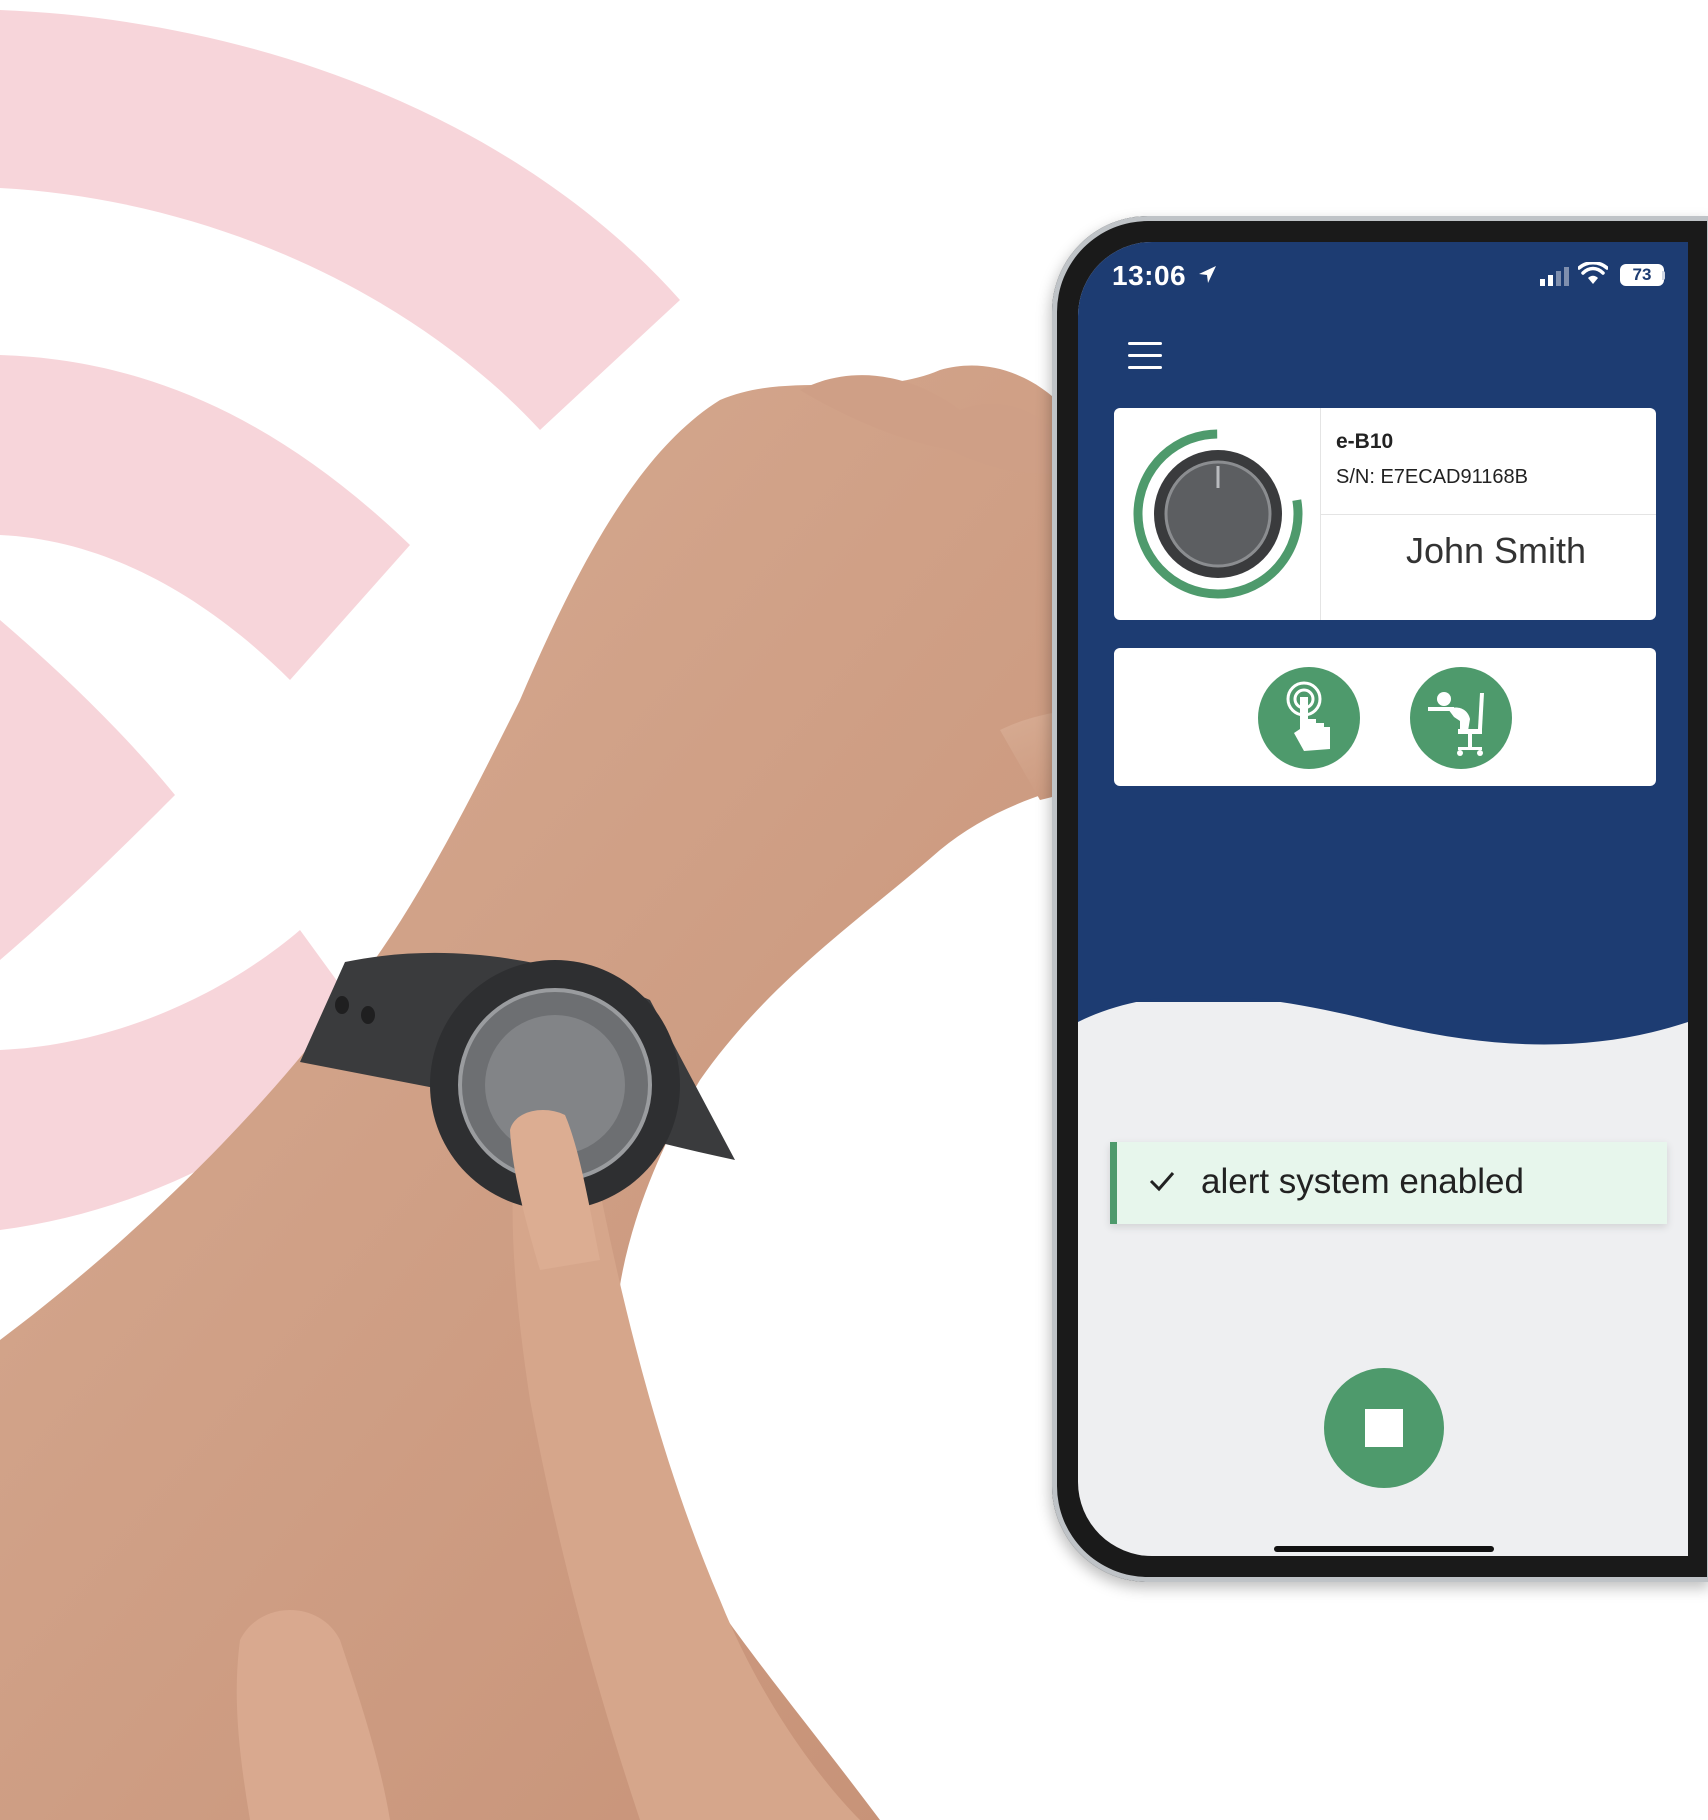  What do you see at coordinates (1456, 724) in the screenshot?
I see `person-slumped-chair-icon` at bounding box center [1456, 724].